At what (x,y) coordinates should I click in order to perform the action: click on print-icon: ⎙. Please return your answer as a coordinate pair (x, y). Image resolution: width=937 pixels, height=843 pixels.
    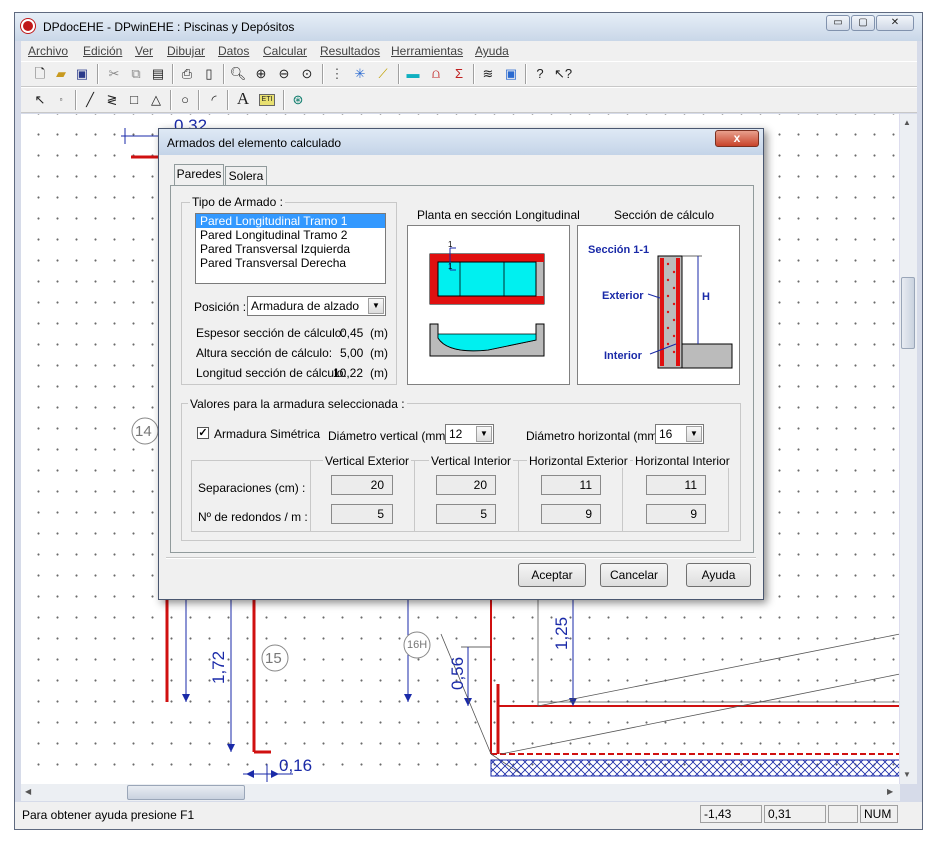
    Looking at the image, I should click on (187, 74).